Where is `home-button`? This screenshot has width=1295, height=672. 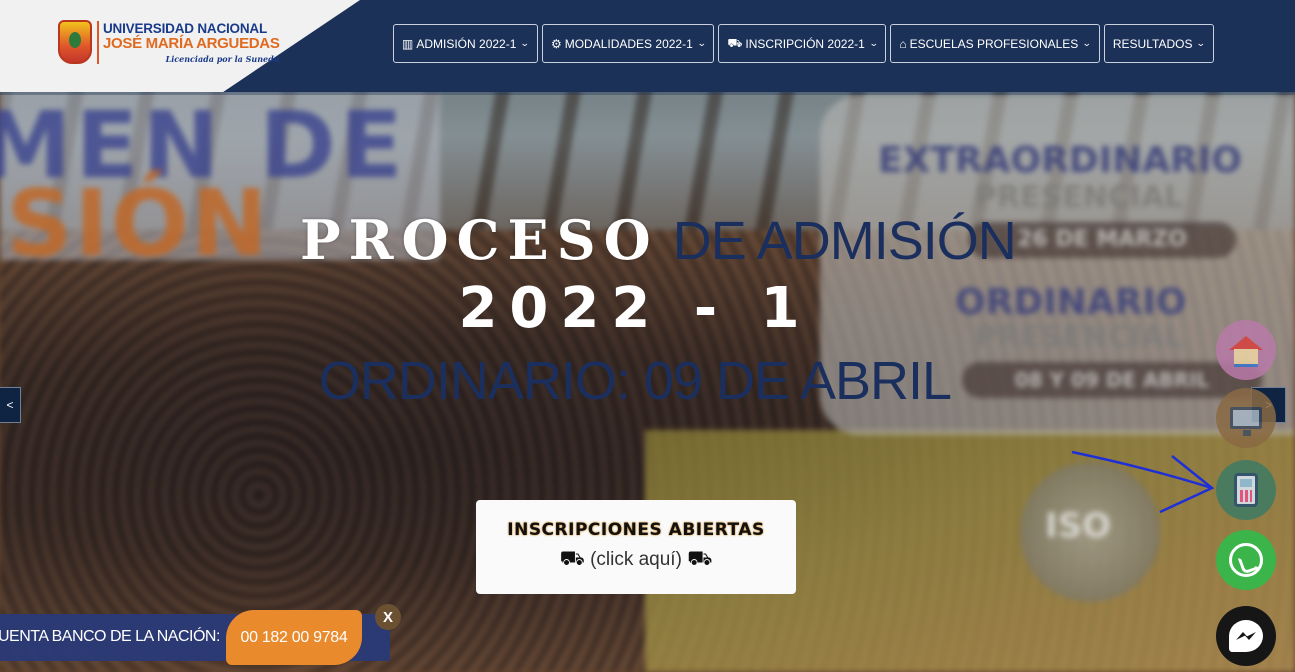 home-button is located at coordinates (1246, 350).